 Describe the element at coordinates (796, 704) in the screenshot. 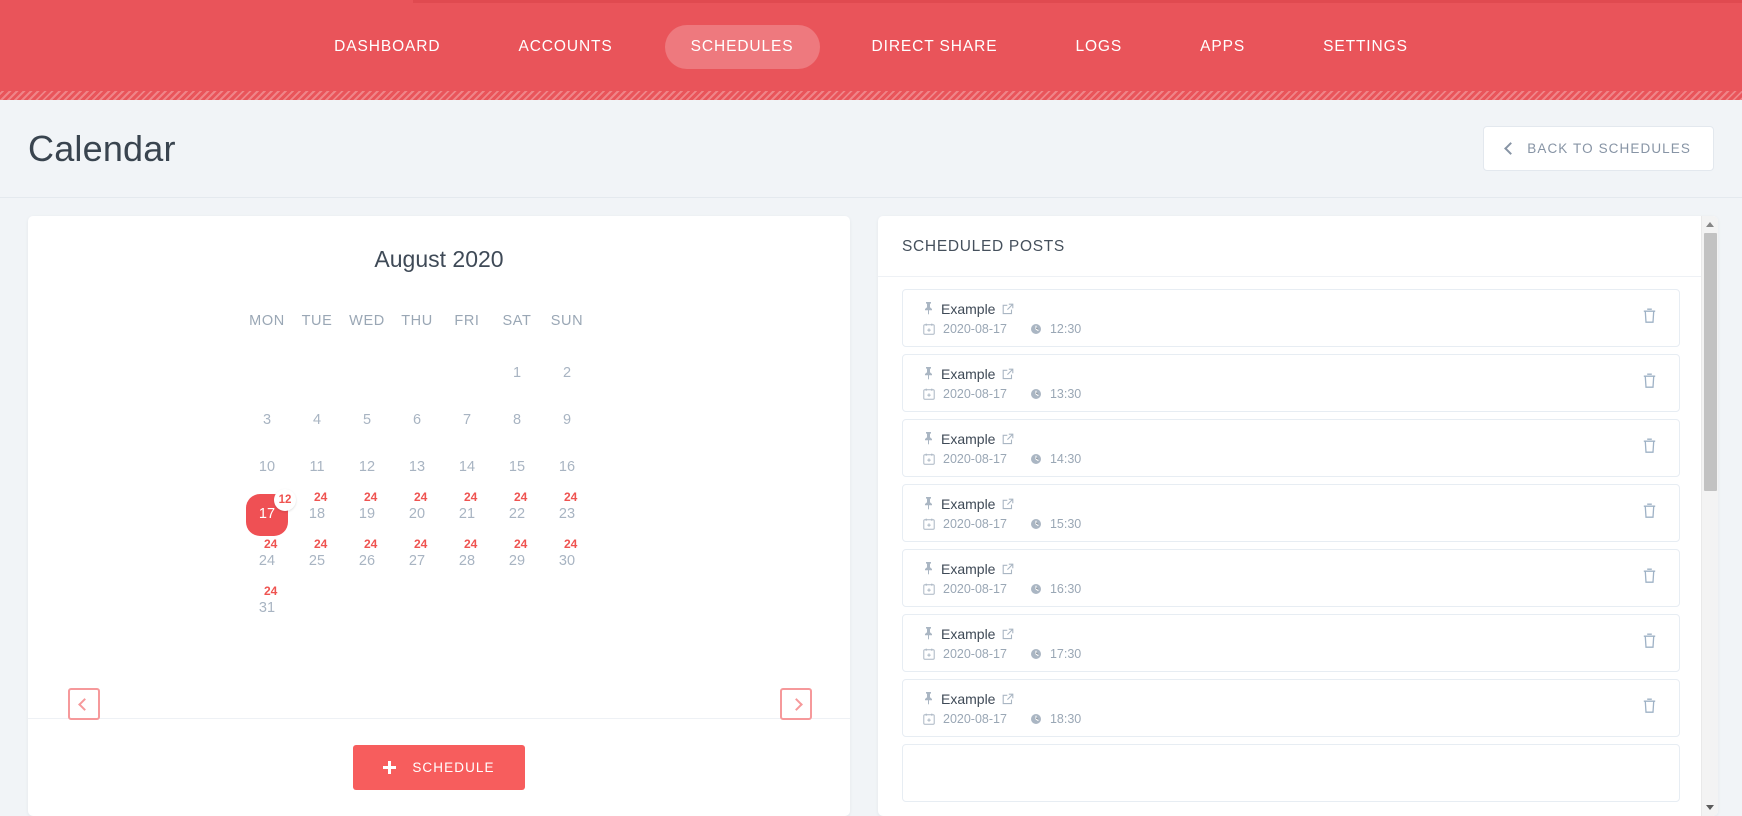

I see `calendar-next-month-button` at that location.